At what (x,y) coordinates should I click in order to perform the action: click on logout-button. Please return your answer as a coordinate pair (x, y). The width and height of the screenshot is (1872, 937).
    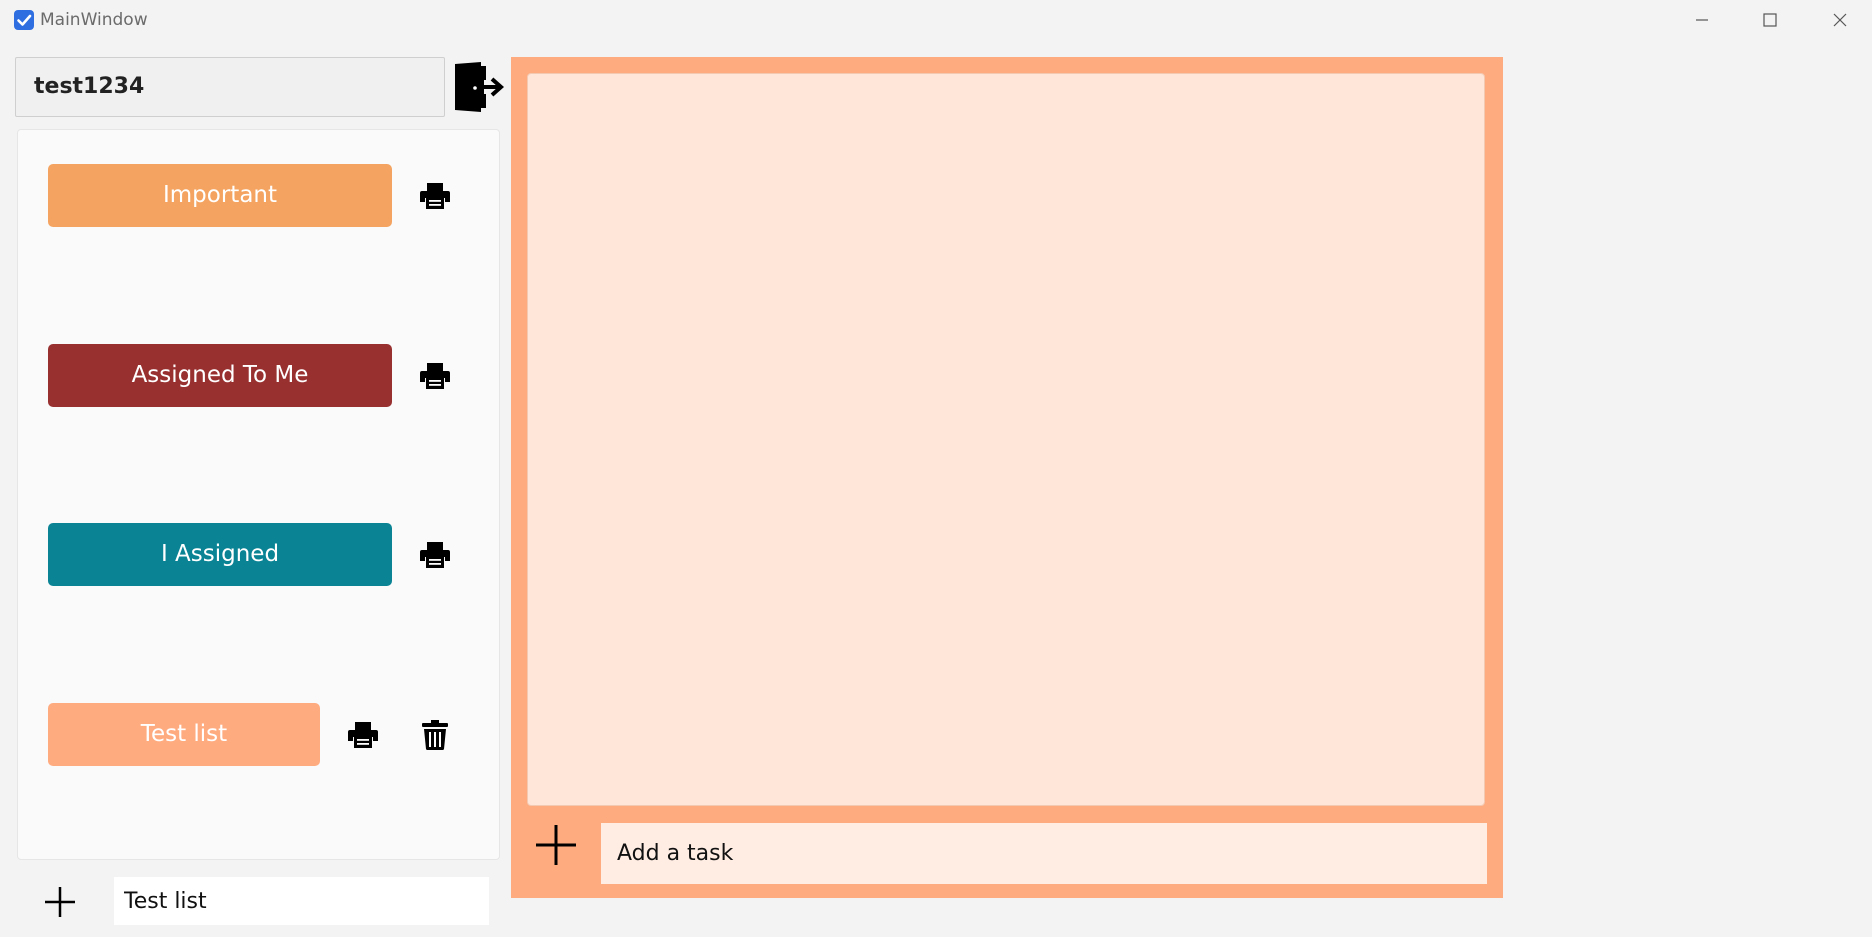
    Looking at the image, I should click on (479, 87).